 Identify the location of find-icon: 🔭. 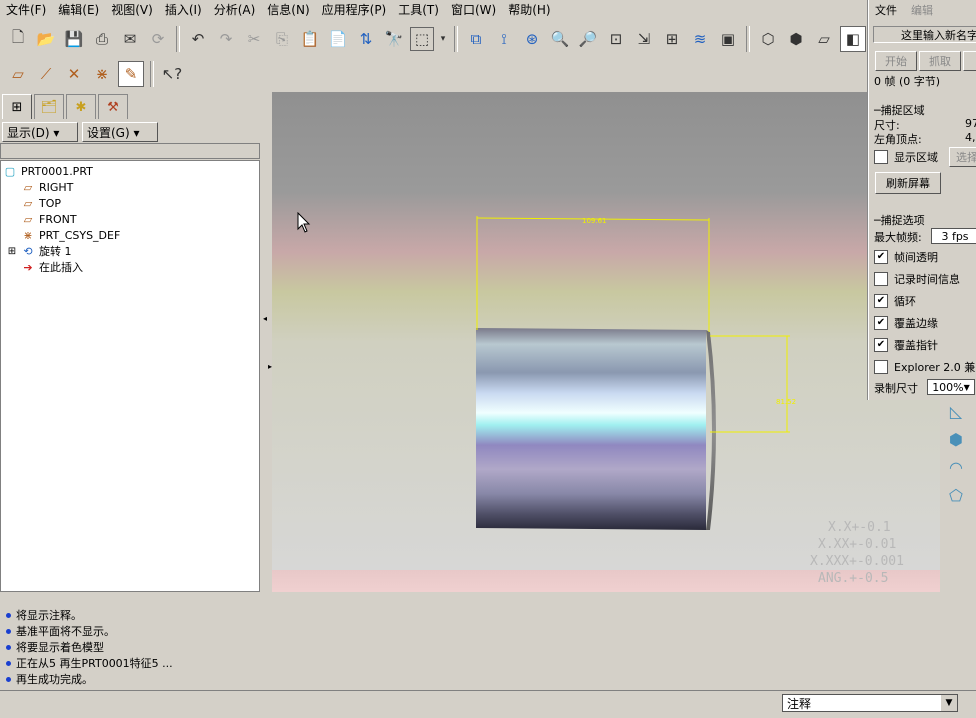
(394, 39).